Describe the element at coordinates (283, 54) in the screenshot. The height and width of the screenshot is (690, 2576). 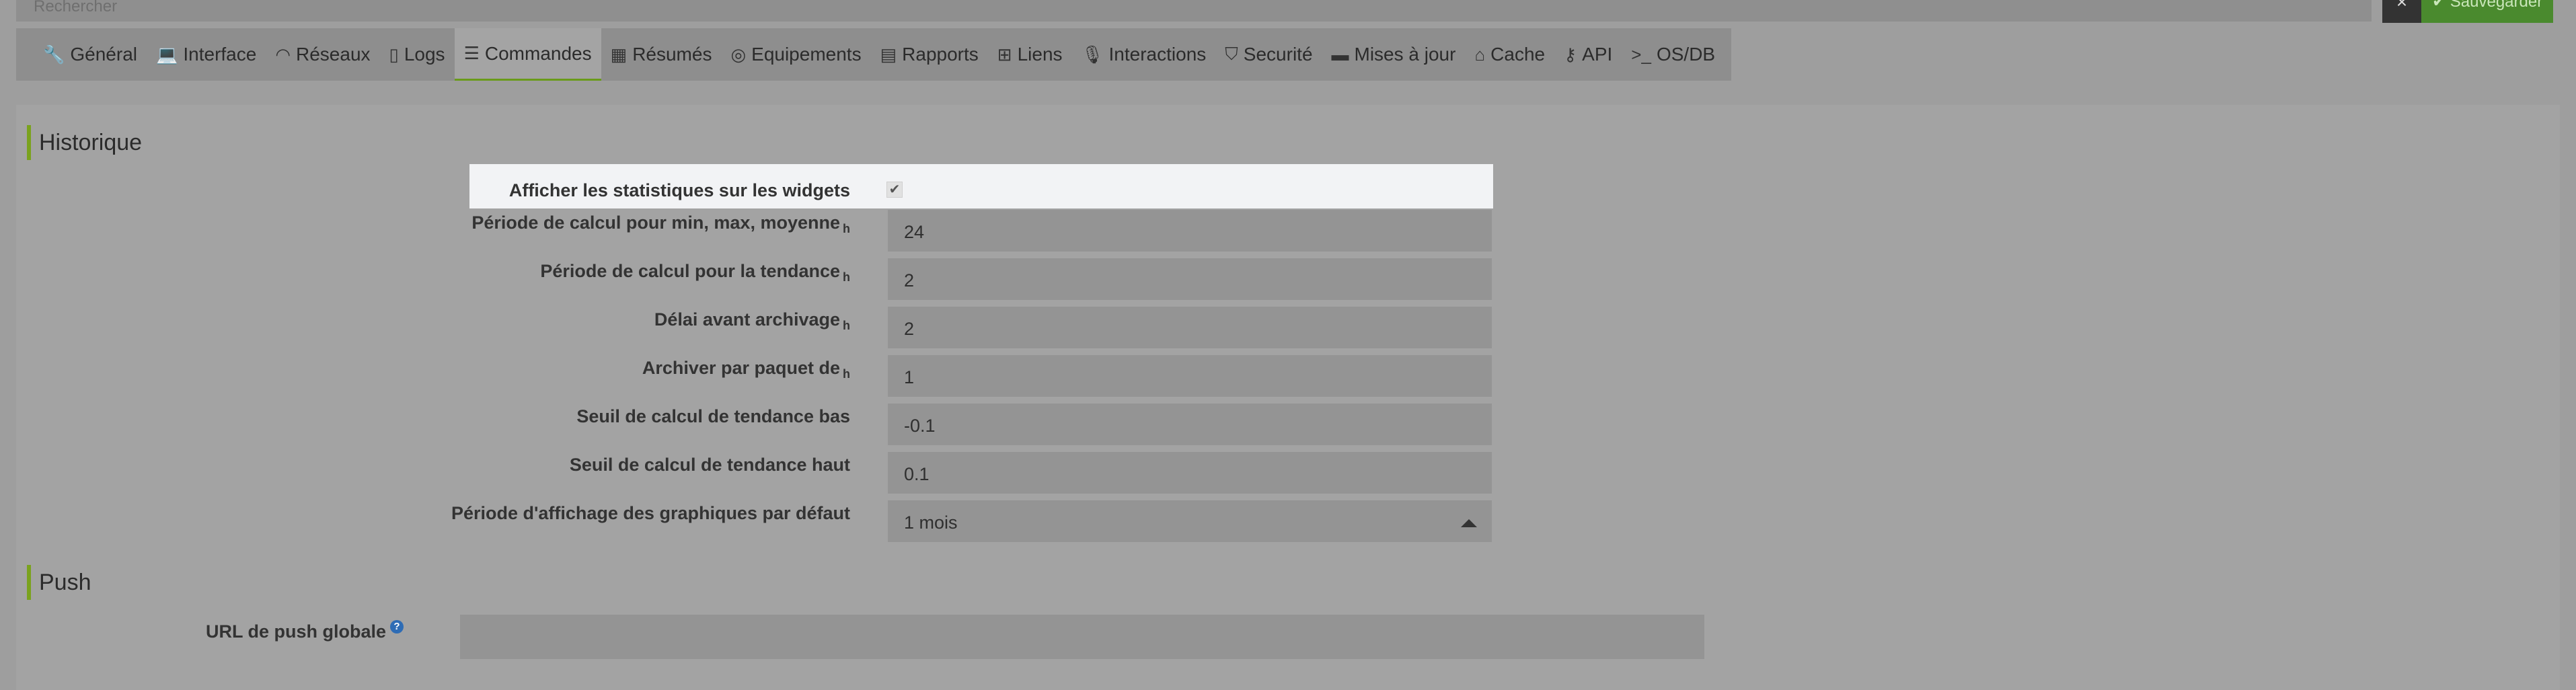
I see `rss-icon: ◠` at that location.